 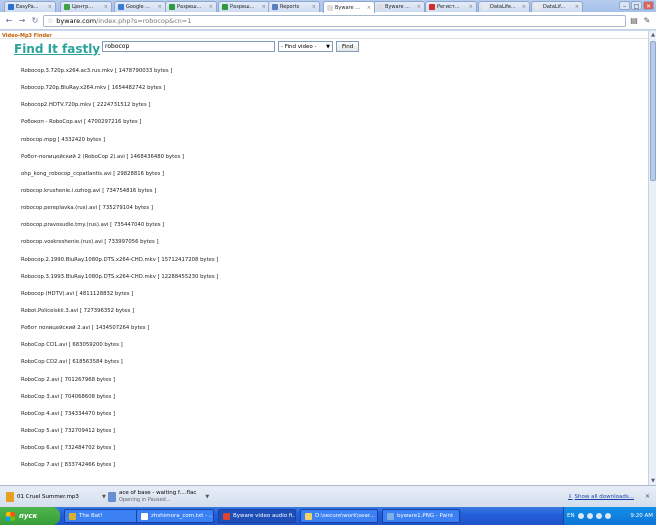 I want to click on clock: 9:20 AM, so click(x=641, y=516).